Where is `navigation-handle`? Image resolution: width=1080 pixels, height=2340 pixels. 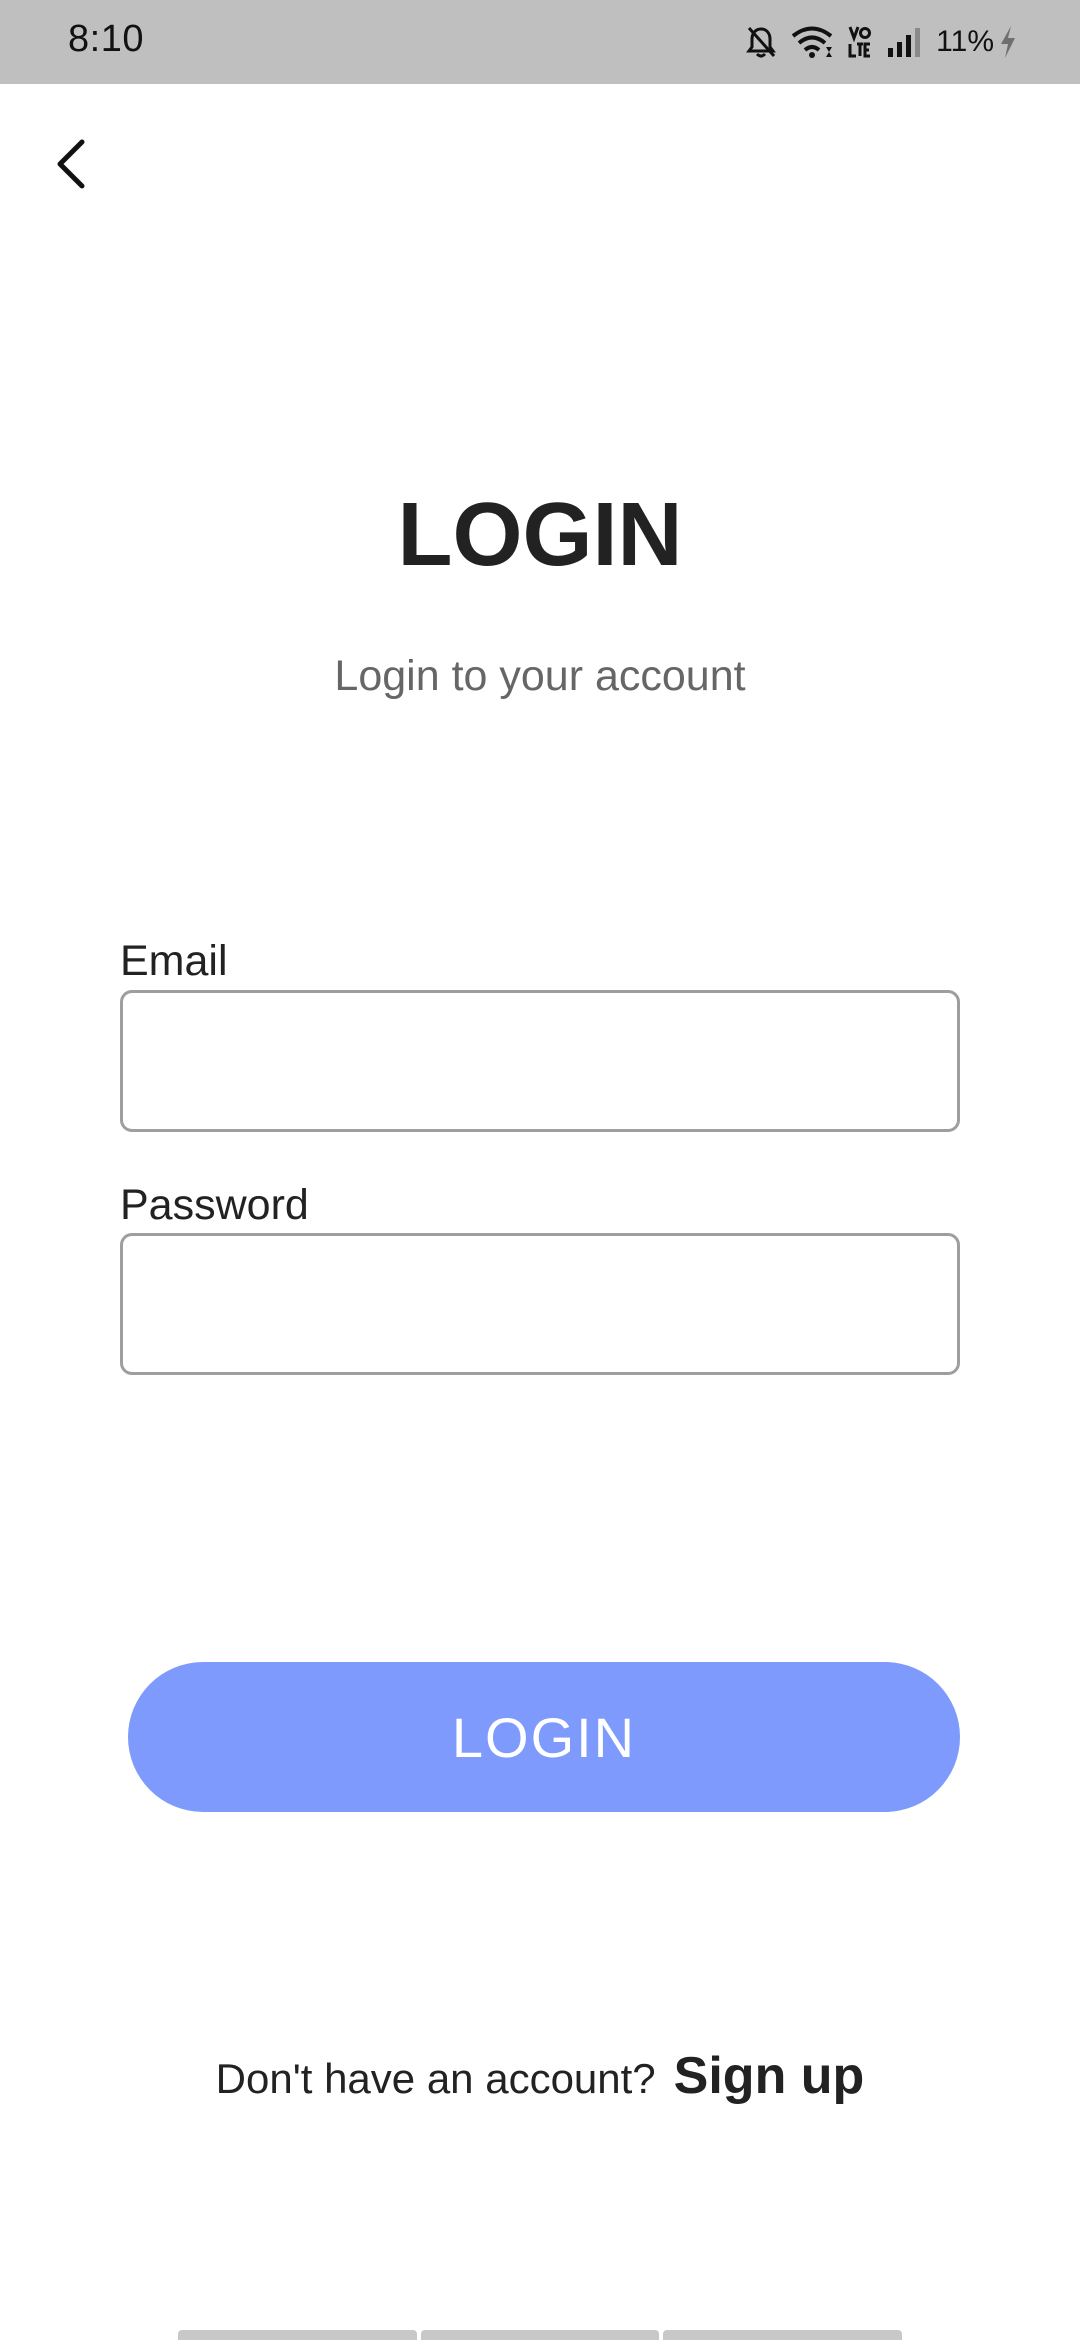
navigation-handle is located at coordinates (540, 2335).